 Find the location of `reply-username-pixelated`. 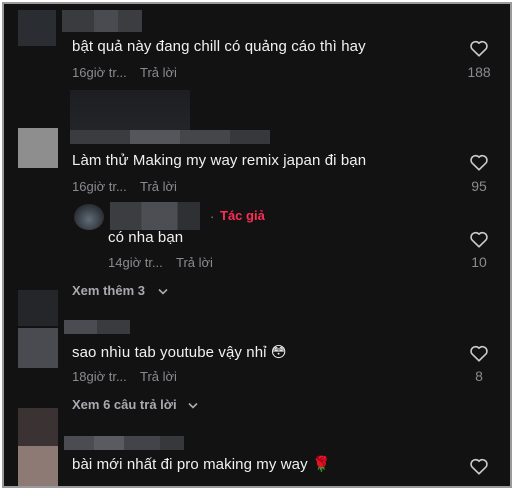

reply-username-pixelated is located at coordinates (155, 216).